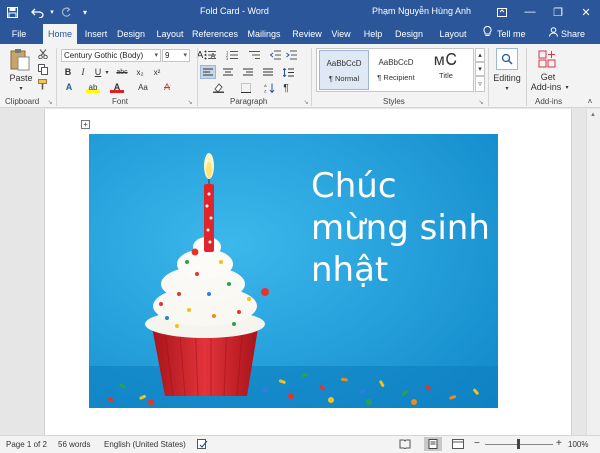 Image resolution: width=600 pixels, height=453 pixels. What do you see at coordinates (307, 34) in the screenshot?
I see `tab-review: Review` at bounding box center [307, 34].